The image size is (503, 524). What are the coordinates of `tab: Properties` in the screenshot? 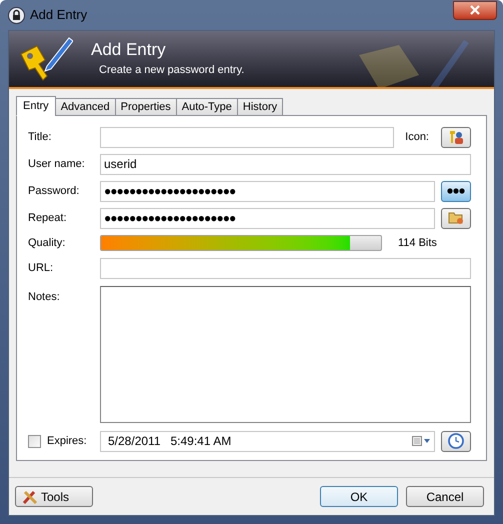 It's located at (145, 107).